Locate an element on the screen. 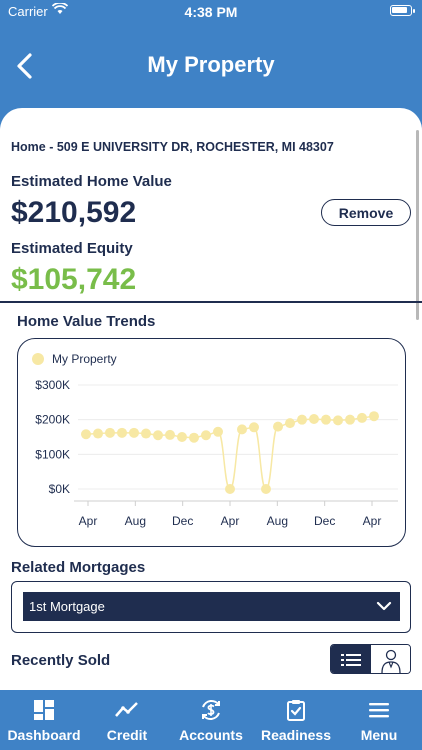  estimated-equity-value: $105,742 is located at coordinates (74, 279).